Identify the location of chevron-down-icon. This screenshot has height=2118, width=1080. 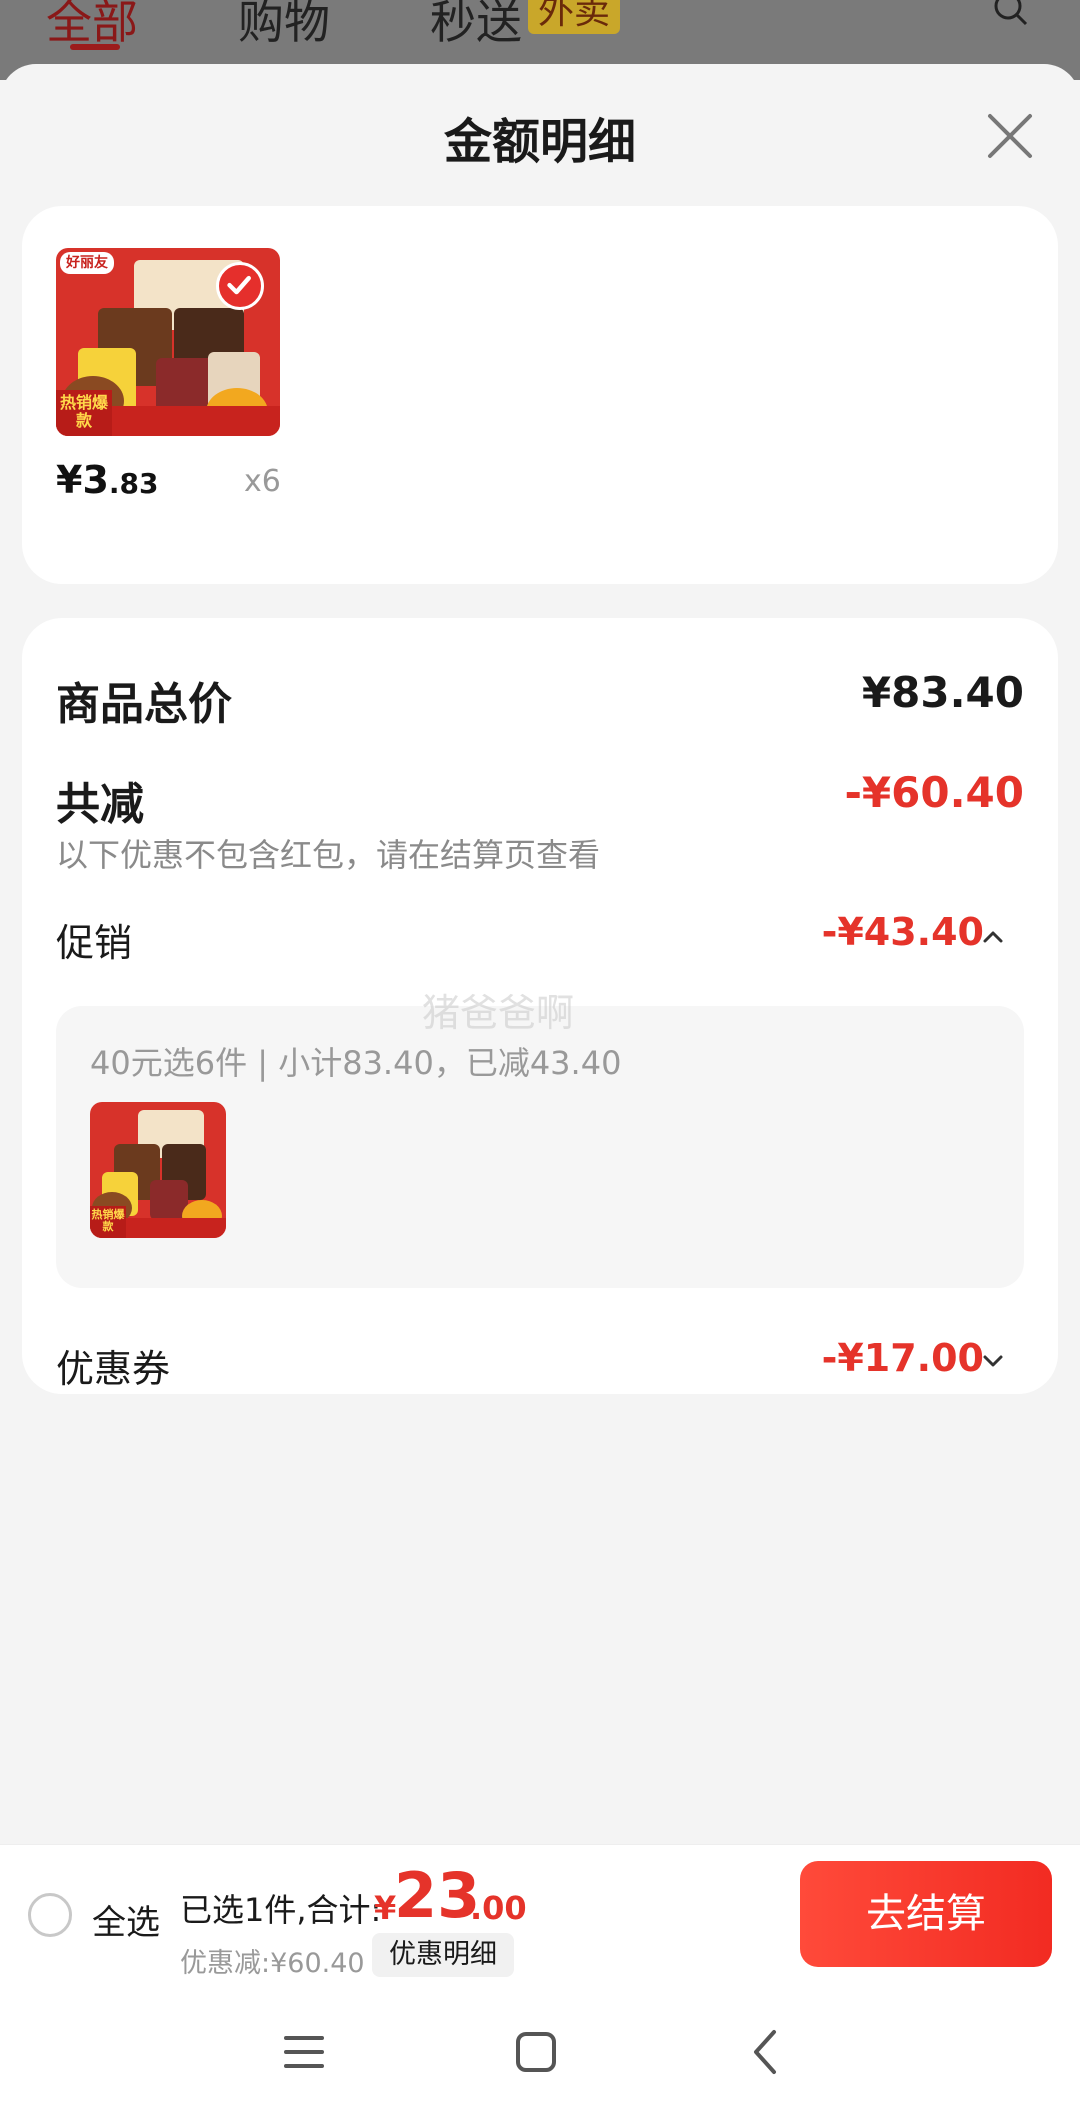
(993, 1361).